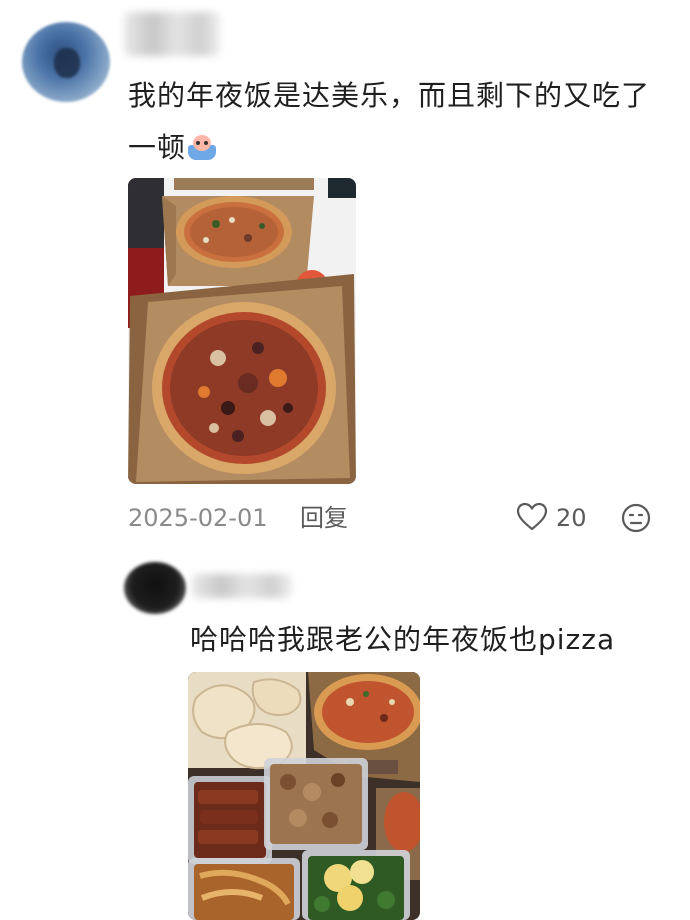  Describe the element at coordinates (198, 518) in the screenshot. I see `comment-date: 2025-02-01` at that location.